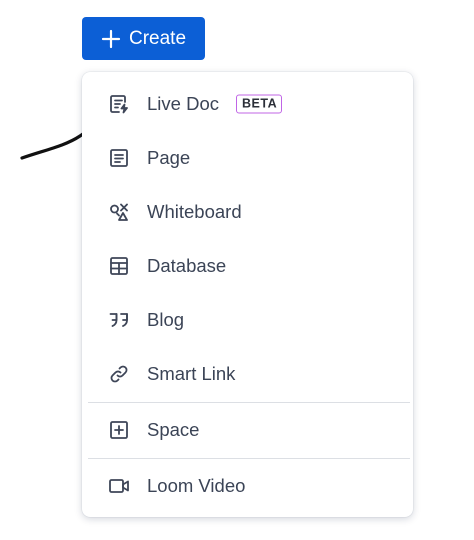 The image size is (474, 540). I want to click on live-doc-icon, so click(119, 104).